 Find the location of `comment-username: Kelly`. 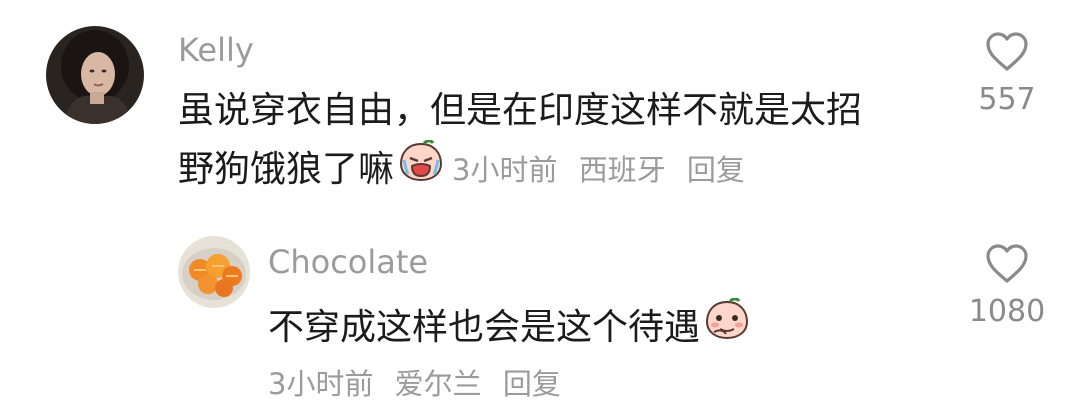

comment-username: Kelly is located at coordinates (216, 50).